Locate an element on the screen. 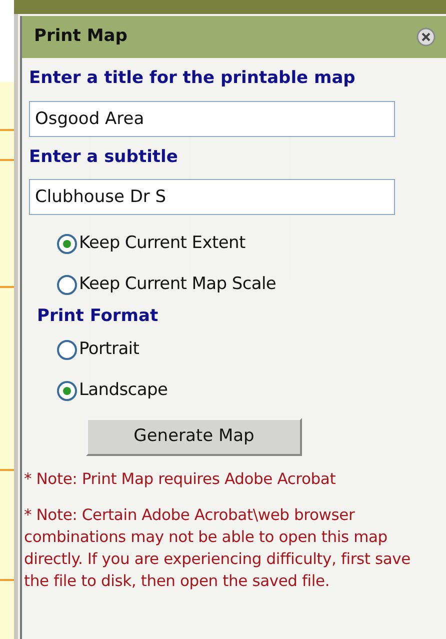  section-heading: Enter a subtitle is located at coordinates (104, 157).